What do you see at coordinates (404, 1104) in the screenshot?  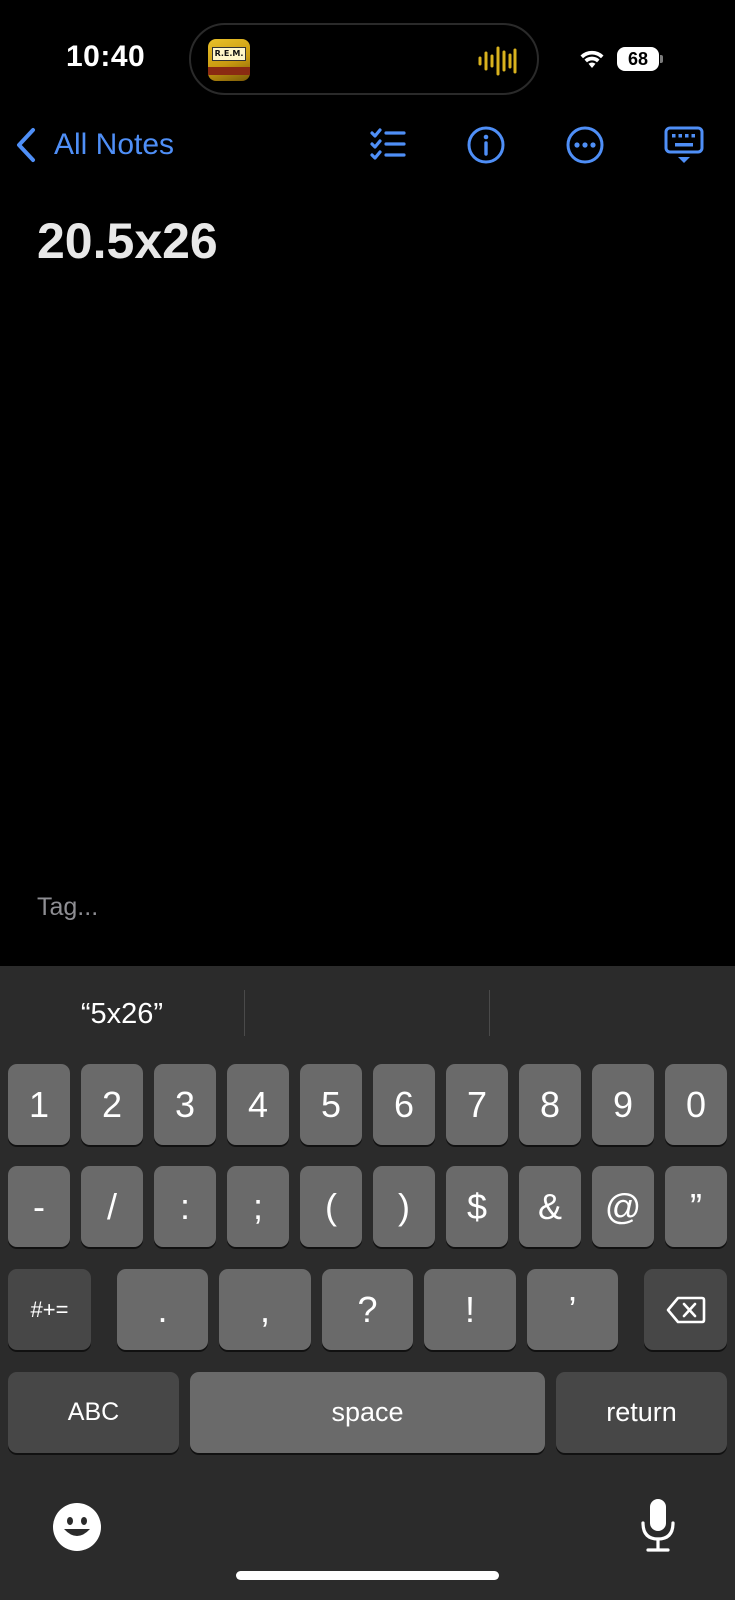 I see `key: 6` at bounding box center [404, 1104].